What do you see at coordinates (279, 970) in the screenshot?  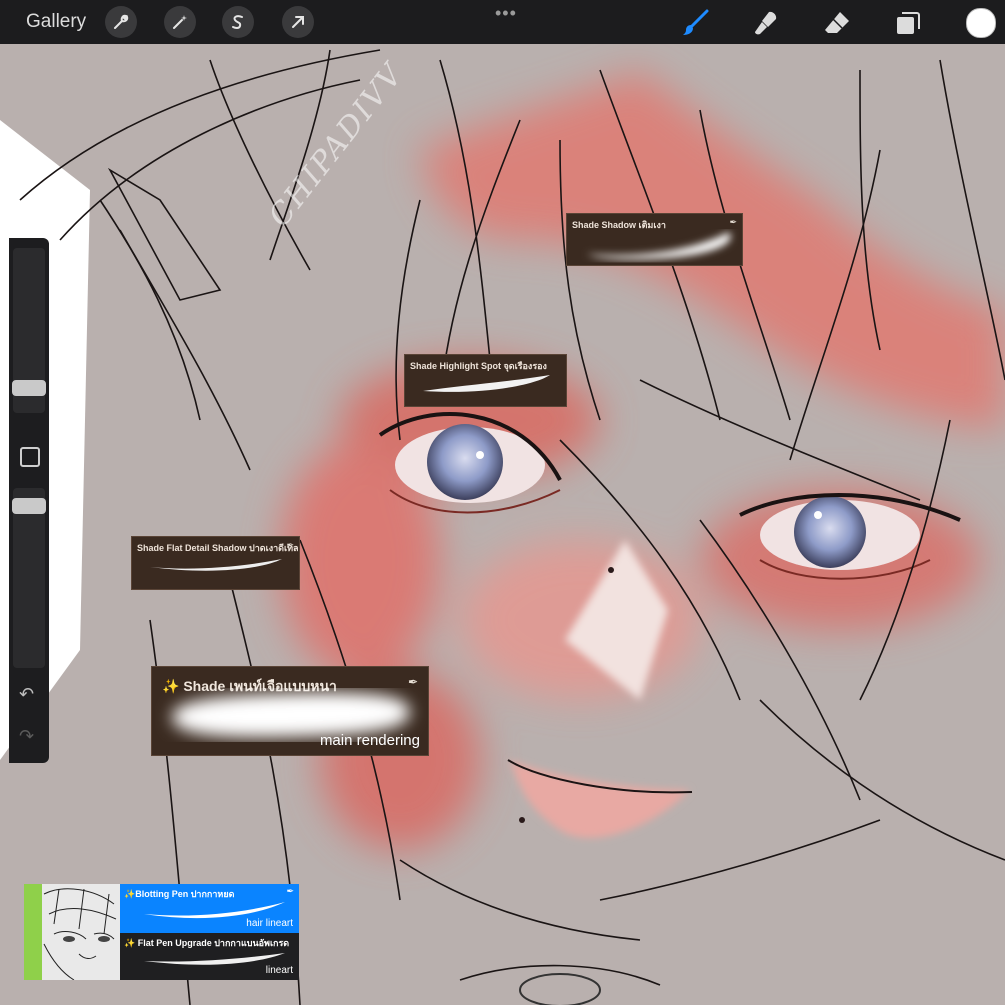 I see `brush-subtitle: lineart` at bounding box center [279, 970].